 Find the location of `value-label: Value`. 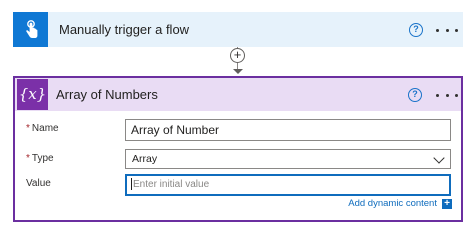

value-label: Value is located at coordinates (38, 183).